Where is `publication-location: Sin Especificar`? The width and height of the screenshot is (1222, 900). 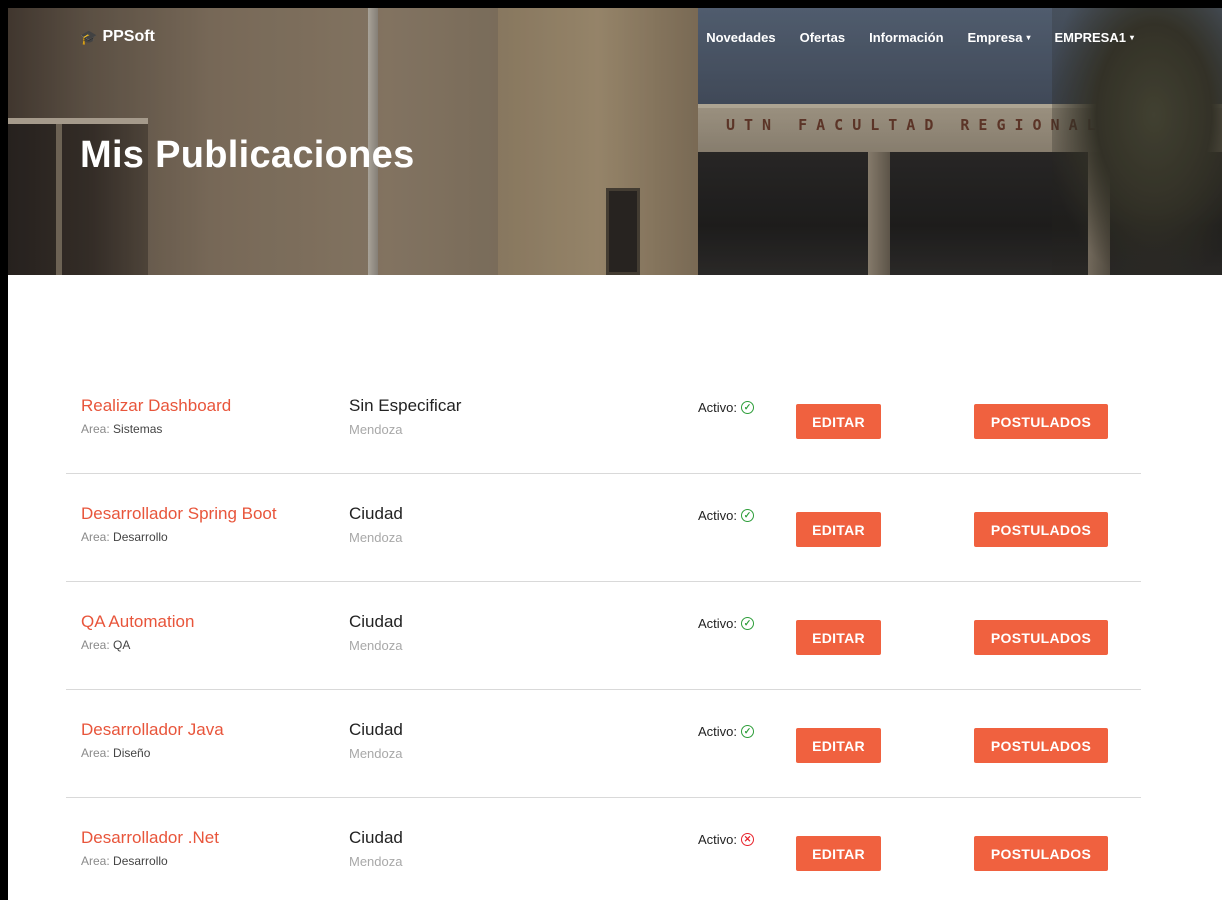 publication-location: Sin Especificar is located at coordinates (405, 405).